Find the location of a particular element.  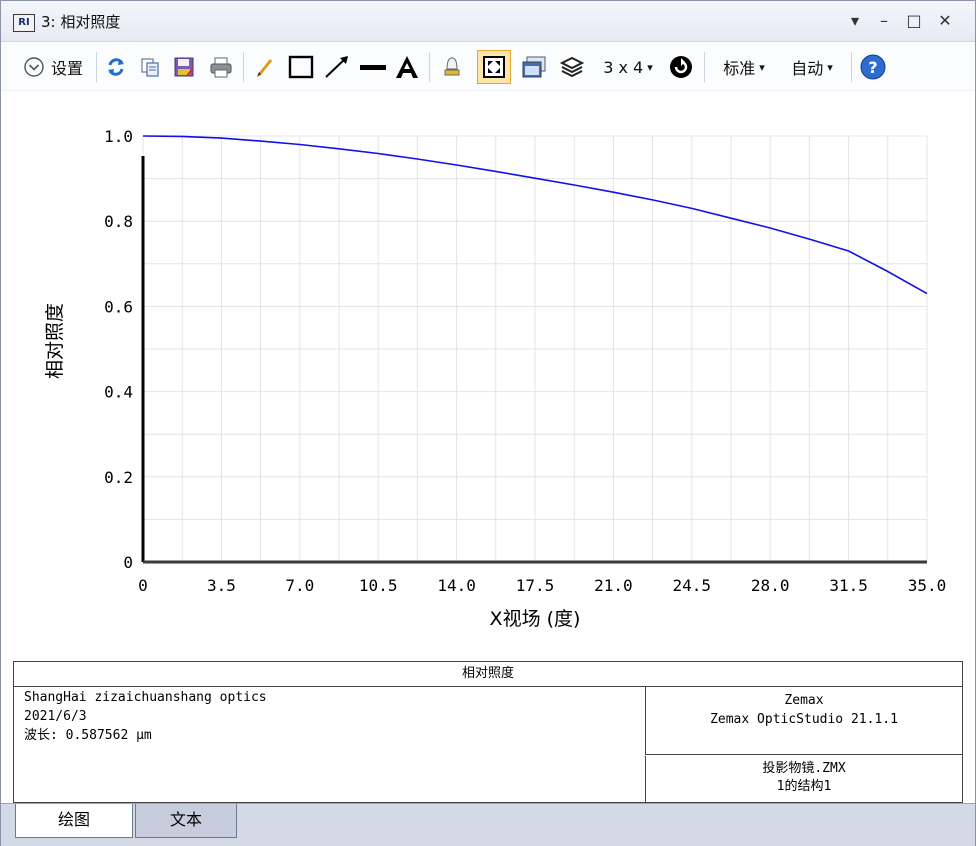

x-tick-label: 35.0 is located at coordinates (927, 585).